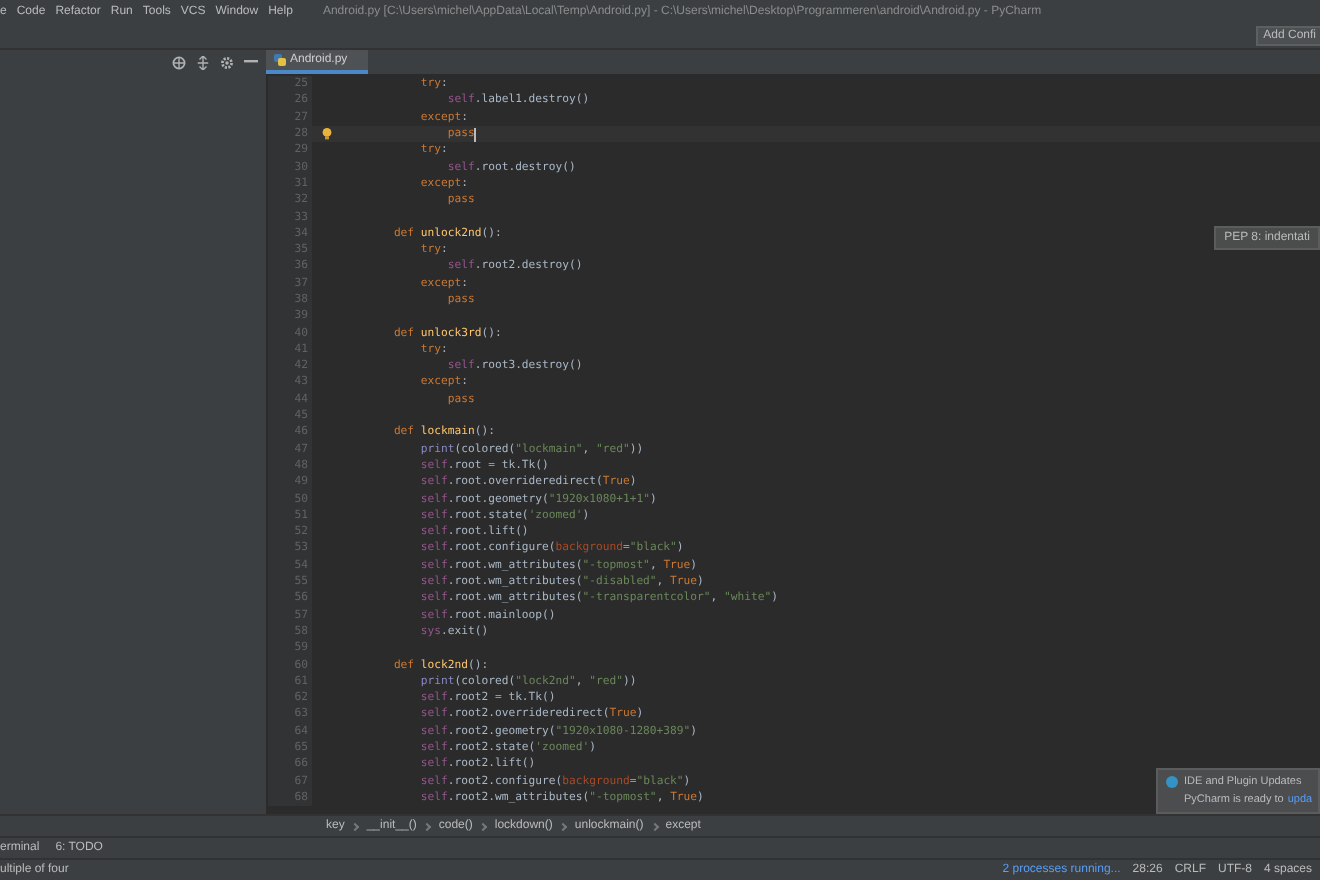 Image resolution: width=1320 pixels, height=880 pixels. What do you see at coordinates (227, 62) in the screenshot?
I see `settings-icon` at bounding box center [227, 62].